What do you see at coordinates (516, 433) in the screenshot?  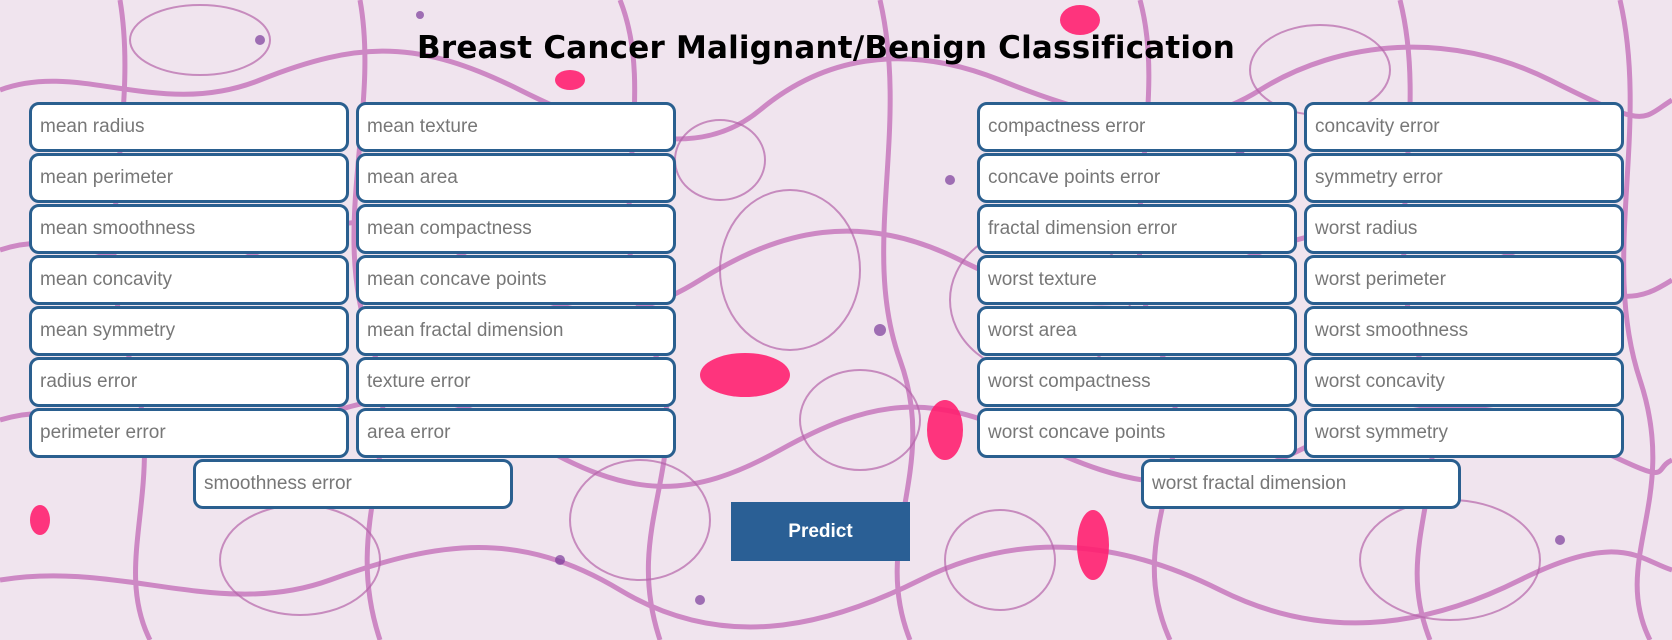 I see `area-error-input` at bounding box center [516, 433].